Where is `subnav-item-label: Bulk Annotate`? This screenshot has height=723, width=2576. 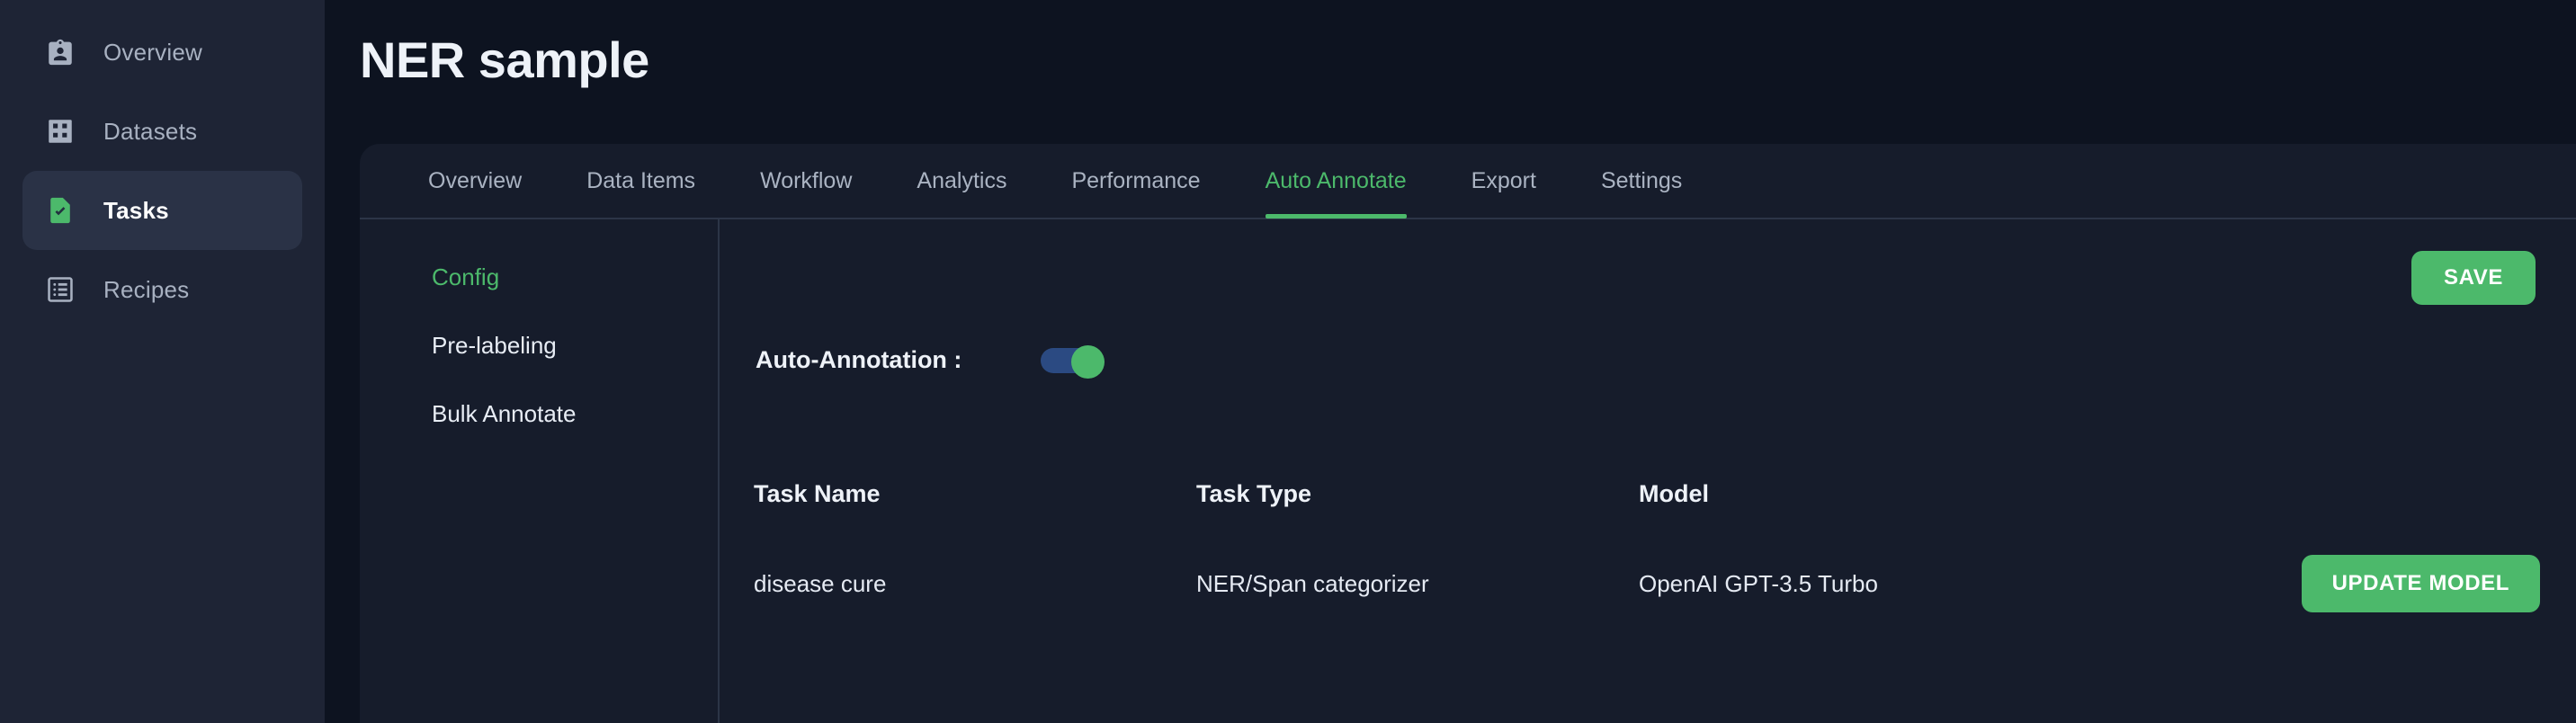 subnav-item-label: Bulk Annotate is located at coordinates (504, 413).